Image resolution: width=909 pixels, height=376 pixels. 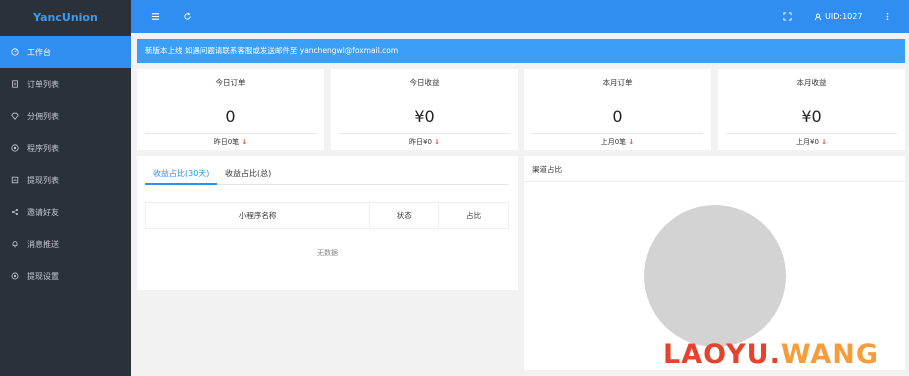 What do you see at coordinates (771, 354) in the screenshot?
I see `watermark-logo: LAOYU.WANG` at bounding box center [771, 354].